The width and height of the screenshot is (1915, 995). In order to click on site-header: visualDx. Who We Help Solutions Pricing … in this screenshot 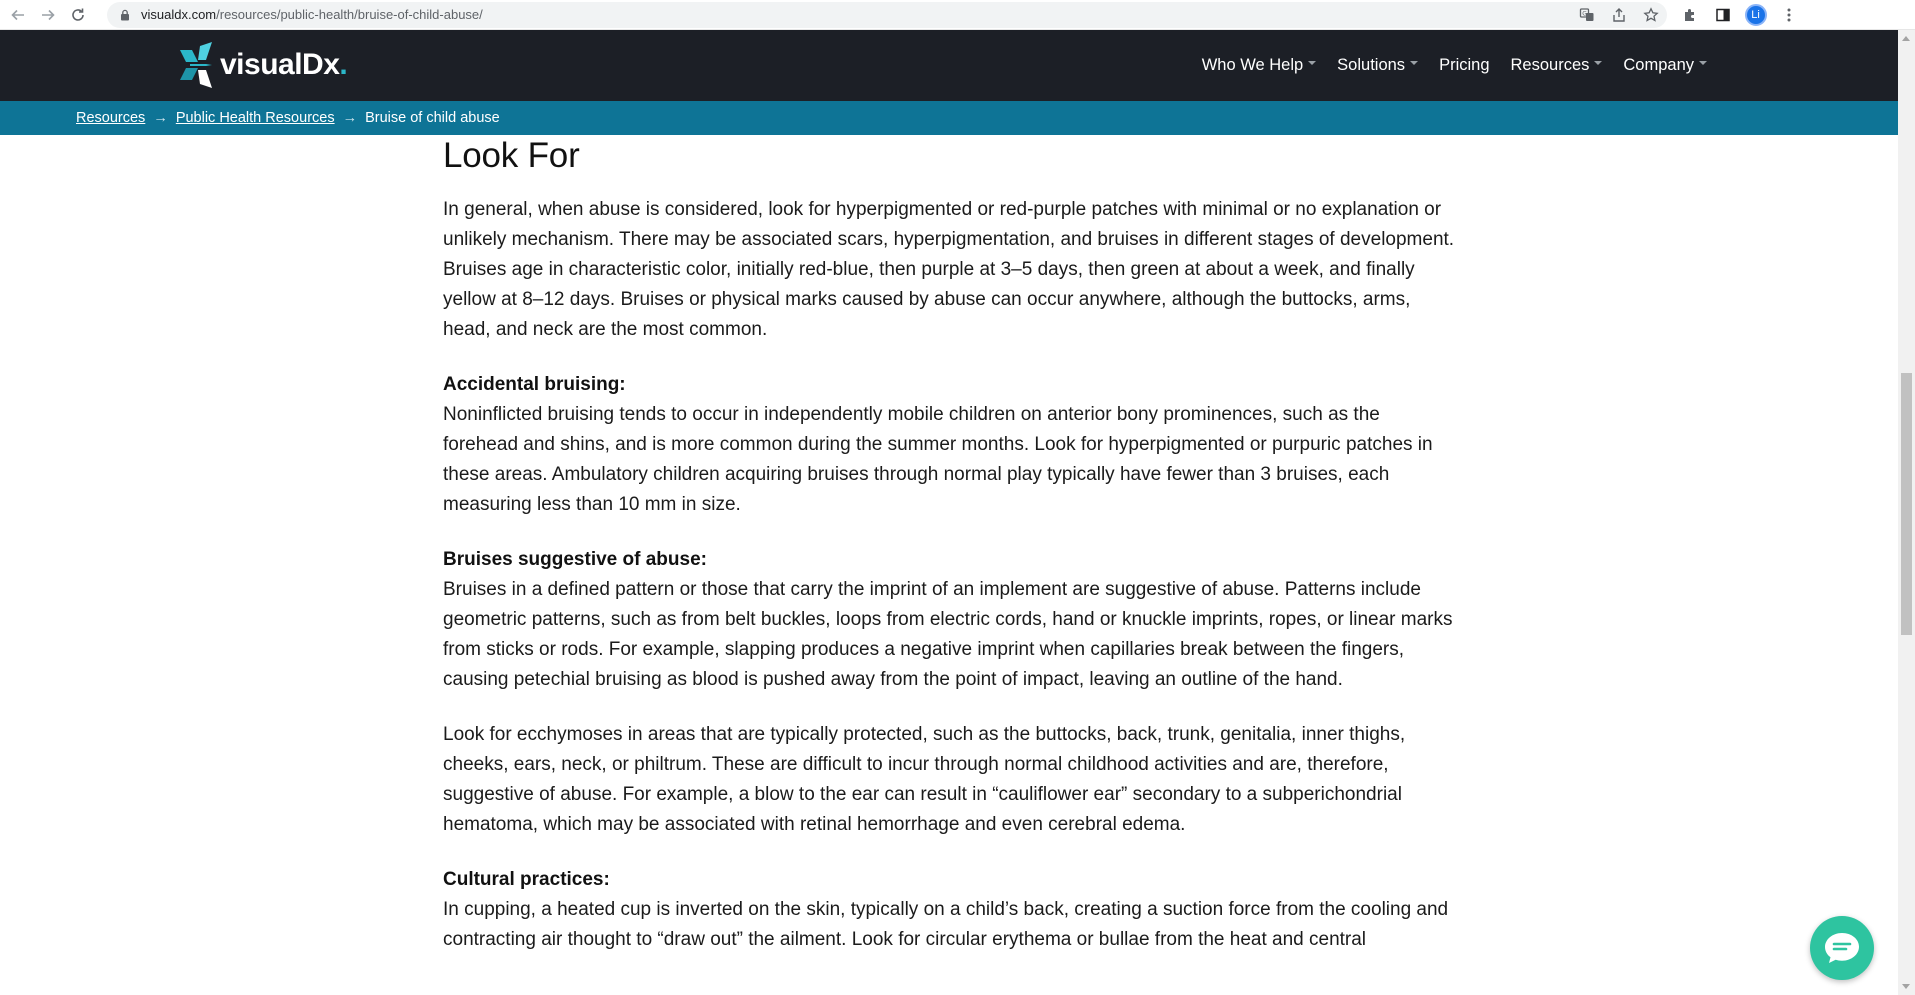, I will do `click(949, 65)`.